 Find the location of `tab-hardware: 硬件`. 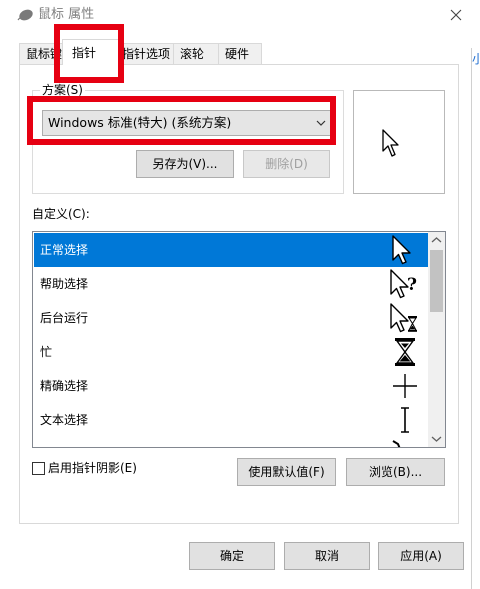

tab-hardware: 硬件 is located at coordinates (240, 54).